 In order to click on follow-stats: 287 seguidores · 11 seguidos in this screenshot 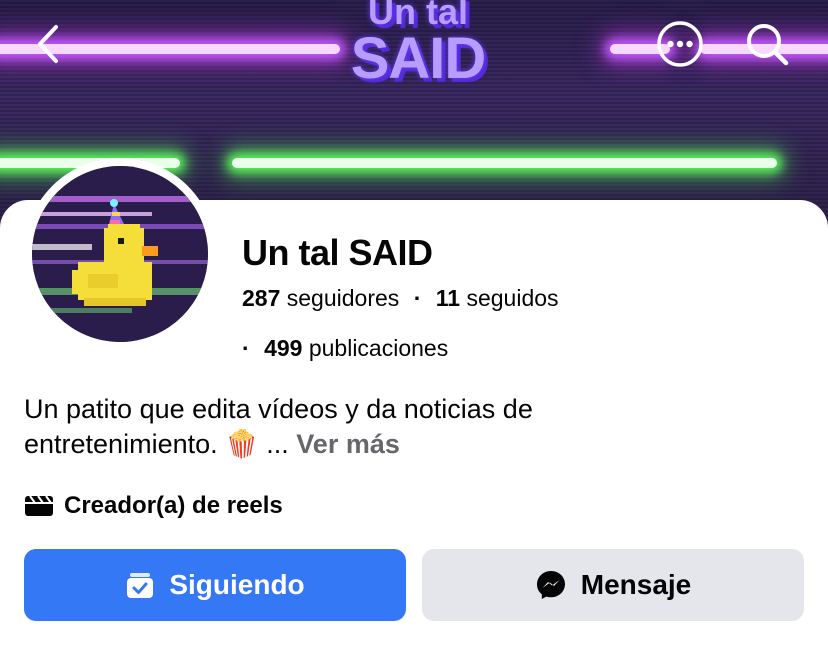, I will do `click(400, 298)`.